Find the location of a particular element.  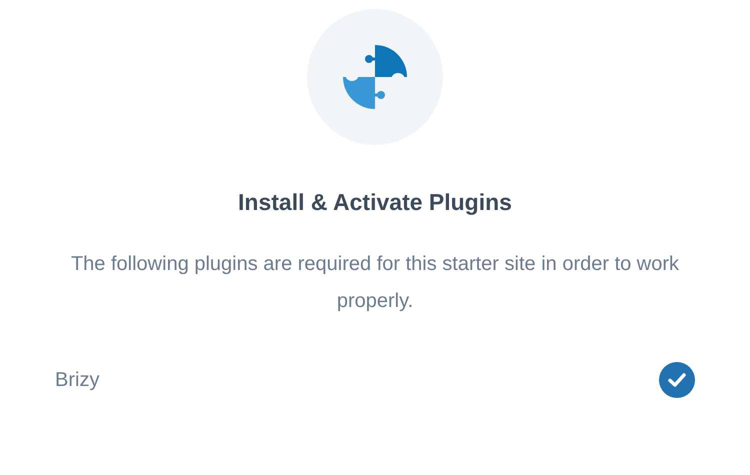

description: The following plugins are required for this starter site in order to work properly. is located at coordinates (375, 283).